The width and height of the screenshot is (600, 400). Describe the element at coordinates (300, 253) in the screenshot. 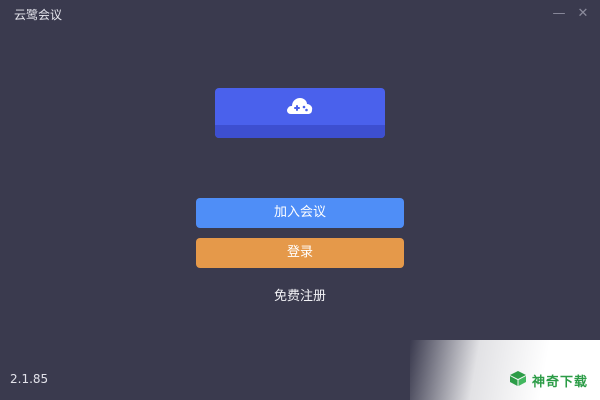

I see `login-button: 登录` at that location.